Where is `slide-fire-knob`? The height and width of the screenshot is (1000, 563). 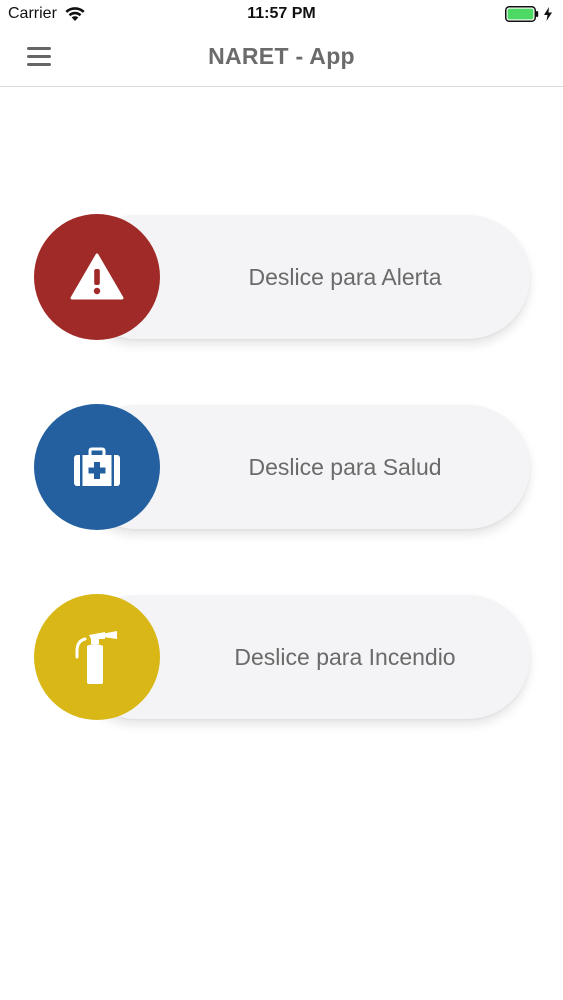
slide-fire-knob is located at coordinates (97, 657).